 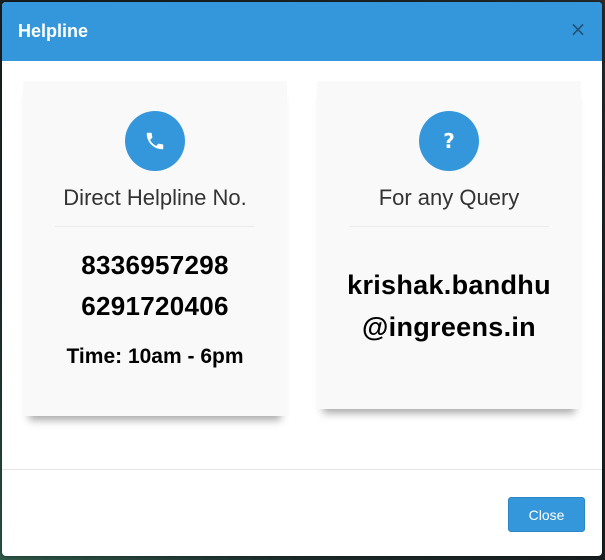 What do you see at coordinates (53, 31) in the screenshot?
I see `dialog-title: Helpline` at bounding box center [53, 31].